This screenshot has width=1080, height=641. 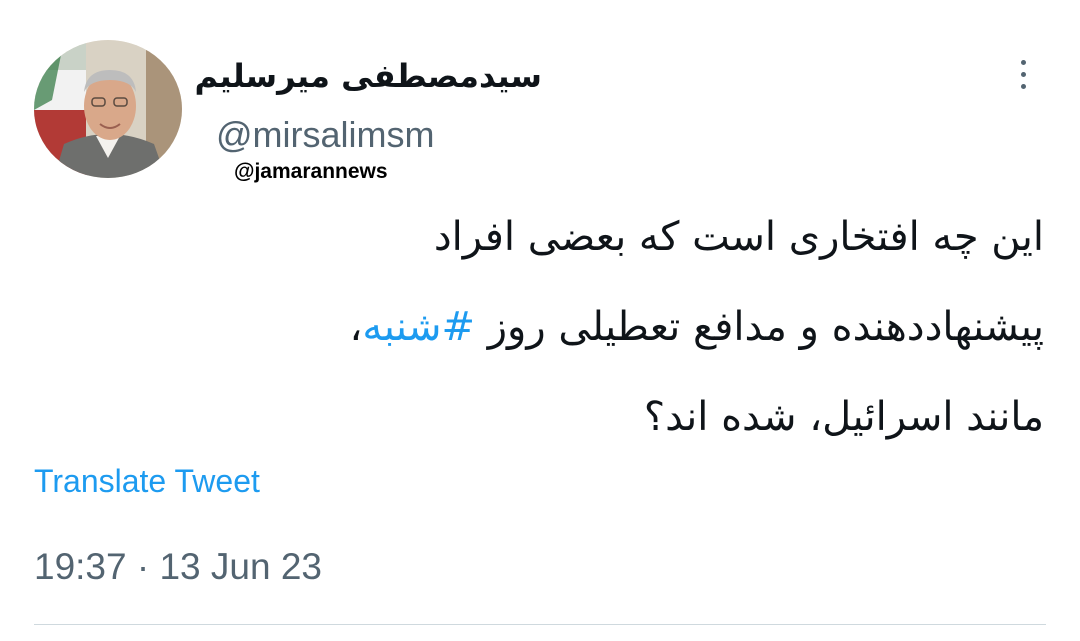 I want to click on tweet-line-2: پیشنهاددهنده و مدافع تعطیلی روز #شنبه،, so click(x=624, y=327).